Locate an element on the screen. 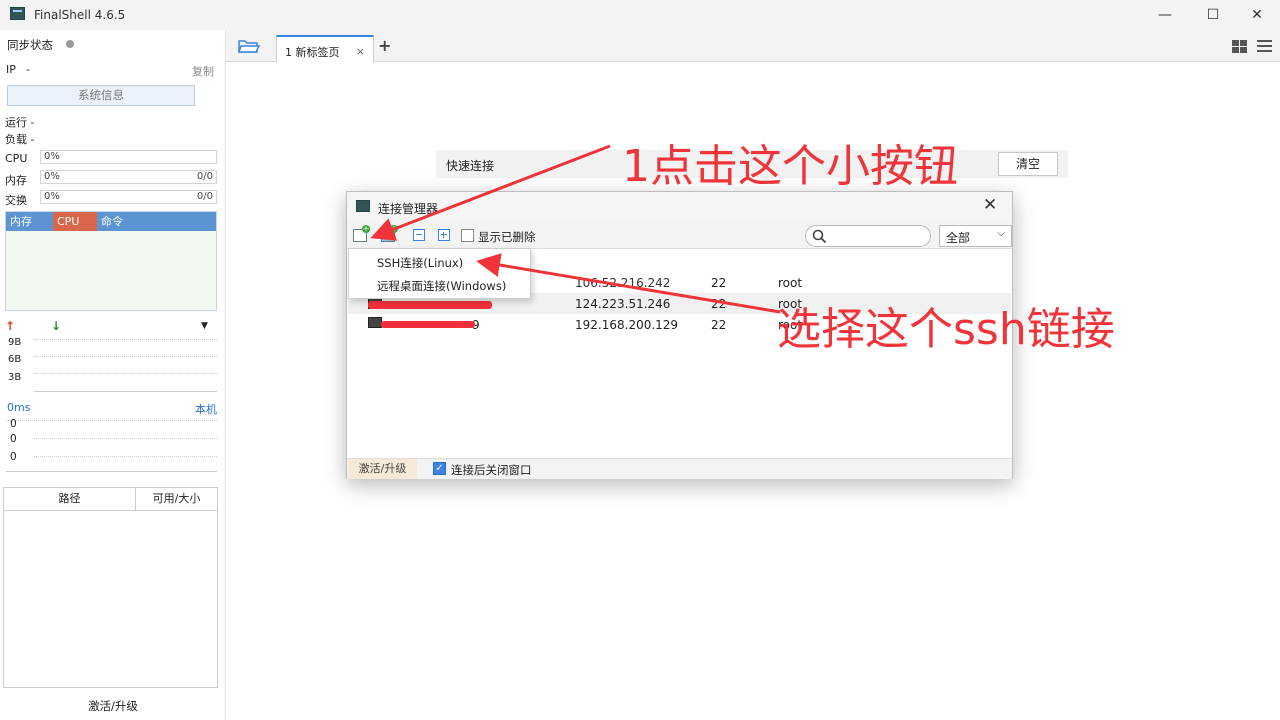 The height and width of the screenshot is (720, 1280). arrow-to-new-button is located at coordinates (490, 192).